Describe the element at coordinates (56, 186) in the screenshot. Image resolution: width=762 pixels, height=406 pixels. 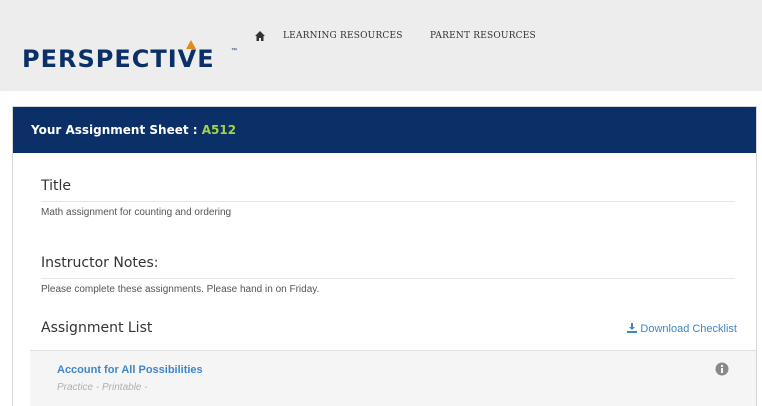
I see `title-heading: Title` at that location.